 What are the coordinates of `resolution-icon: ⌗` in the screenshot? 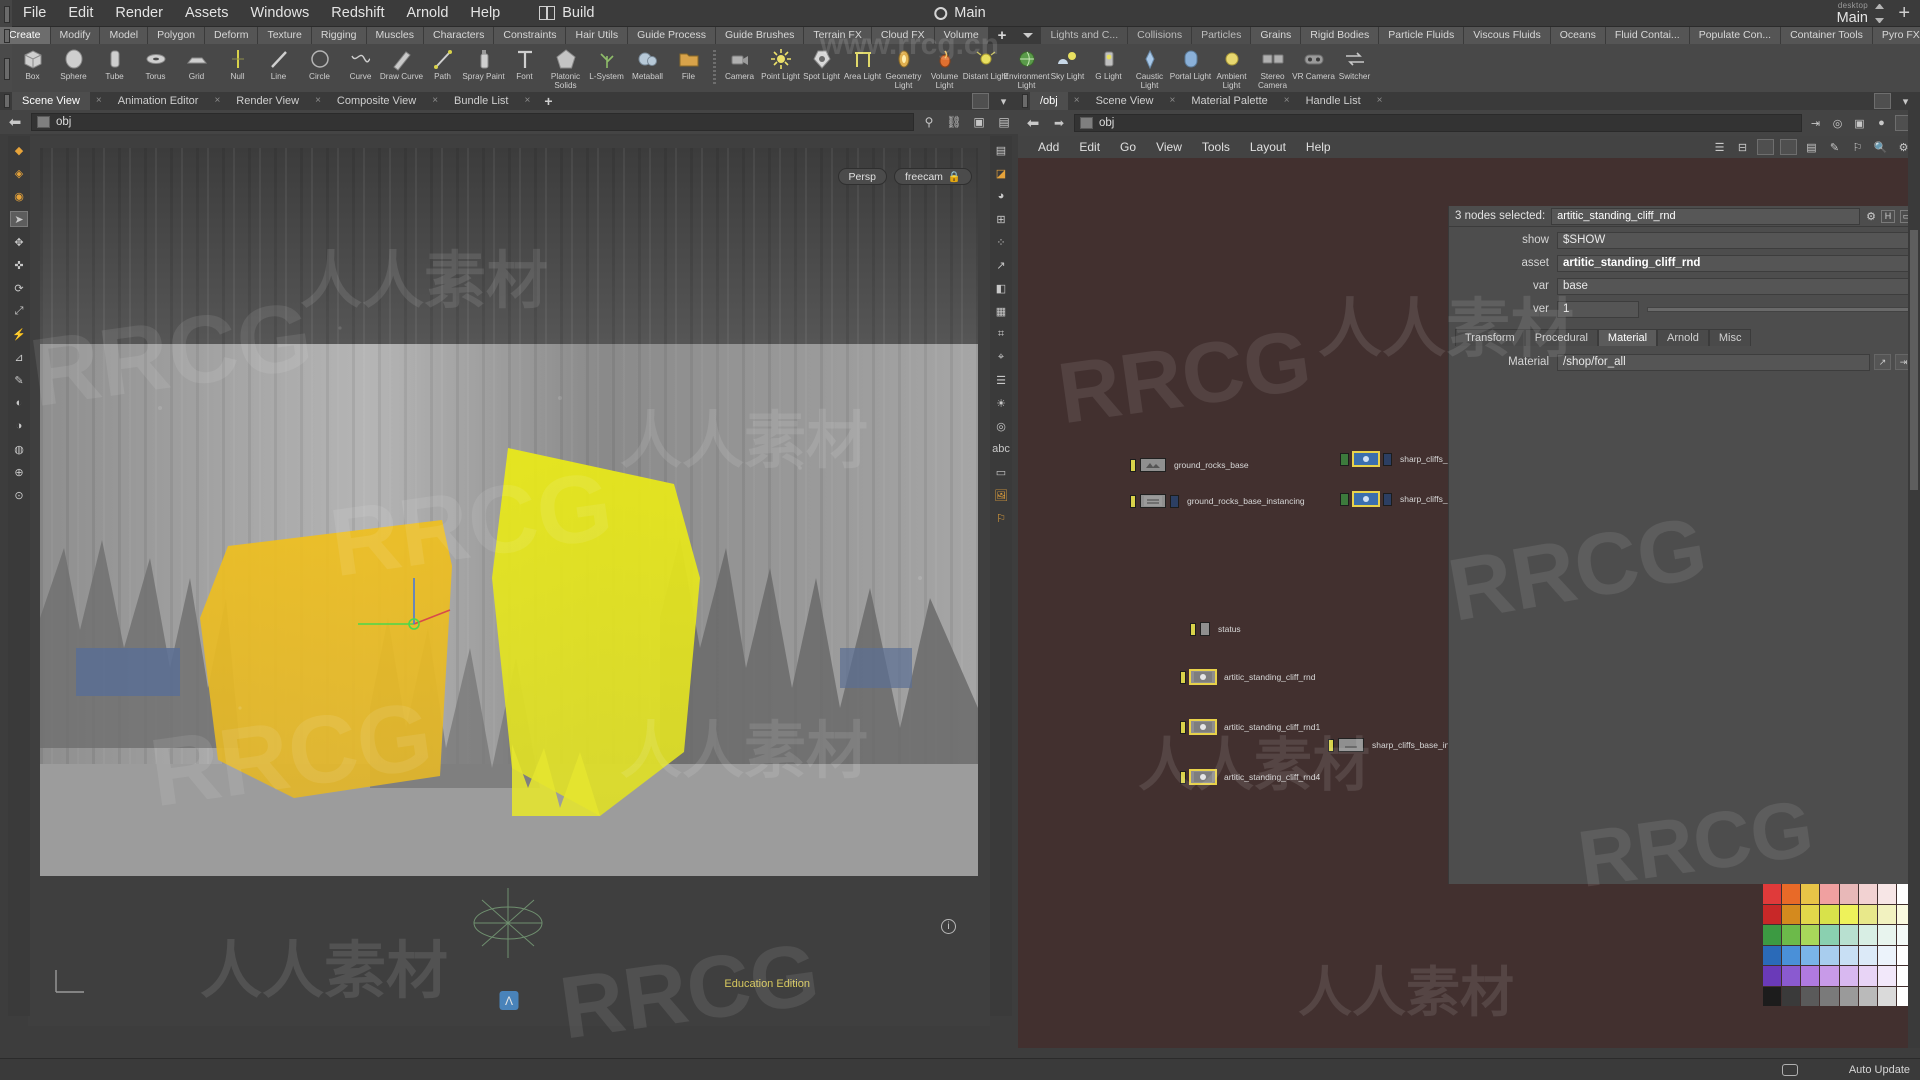 It's located at (1001, 334).